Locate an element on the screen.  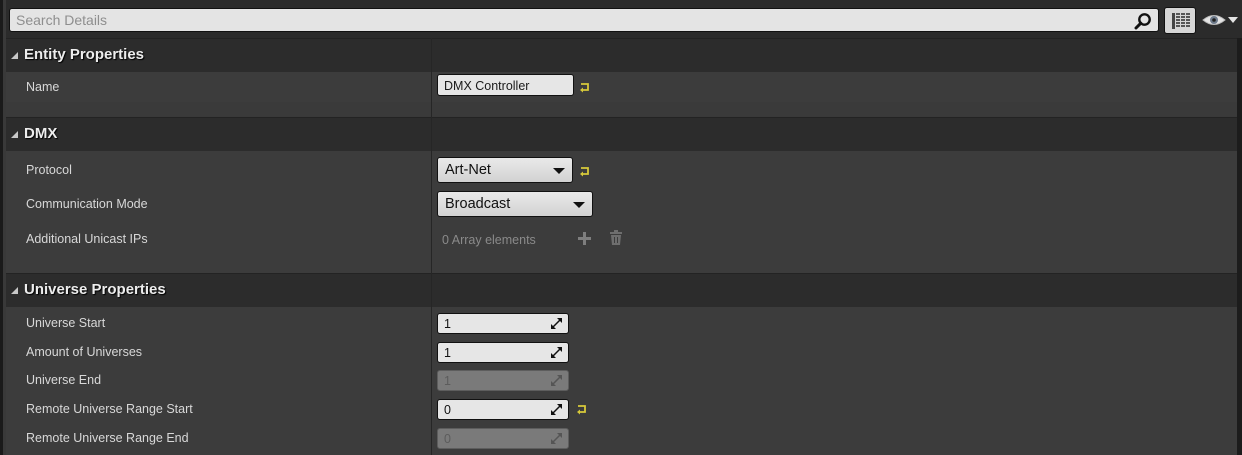
communication-mode-dropdown: Broadcast is located at coordinates (515, 204).